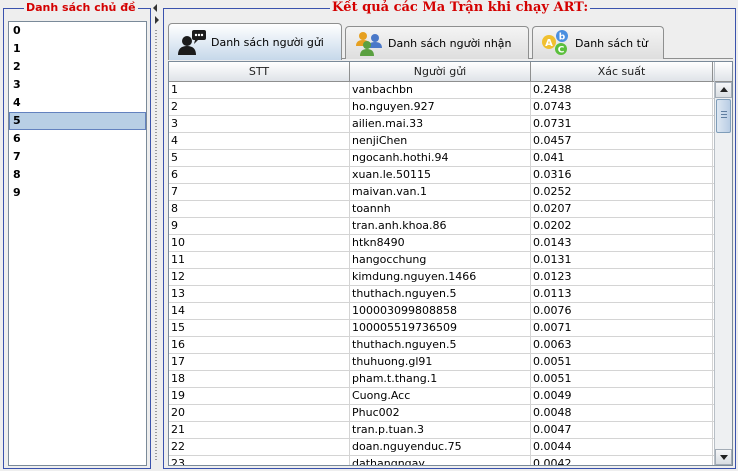 This screenshot has height=471, width=738. What do you see at coordinates (723, 457) in the screenshot?
I see `scroll-down-button` at bounding box center [723, 457].